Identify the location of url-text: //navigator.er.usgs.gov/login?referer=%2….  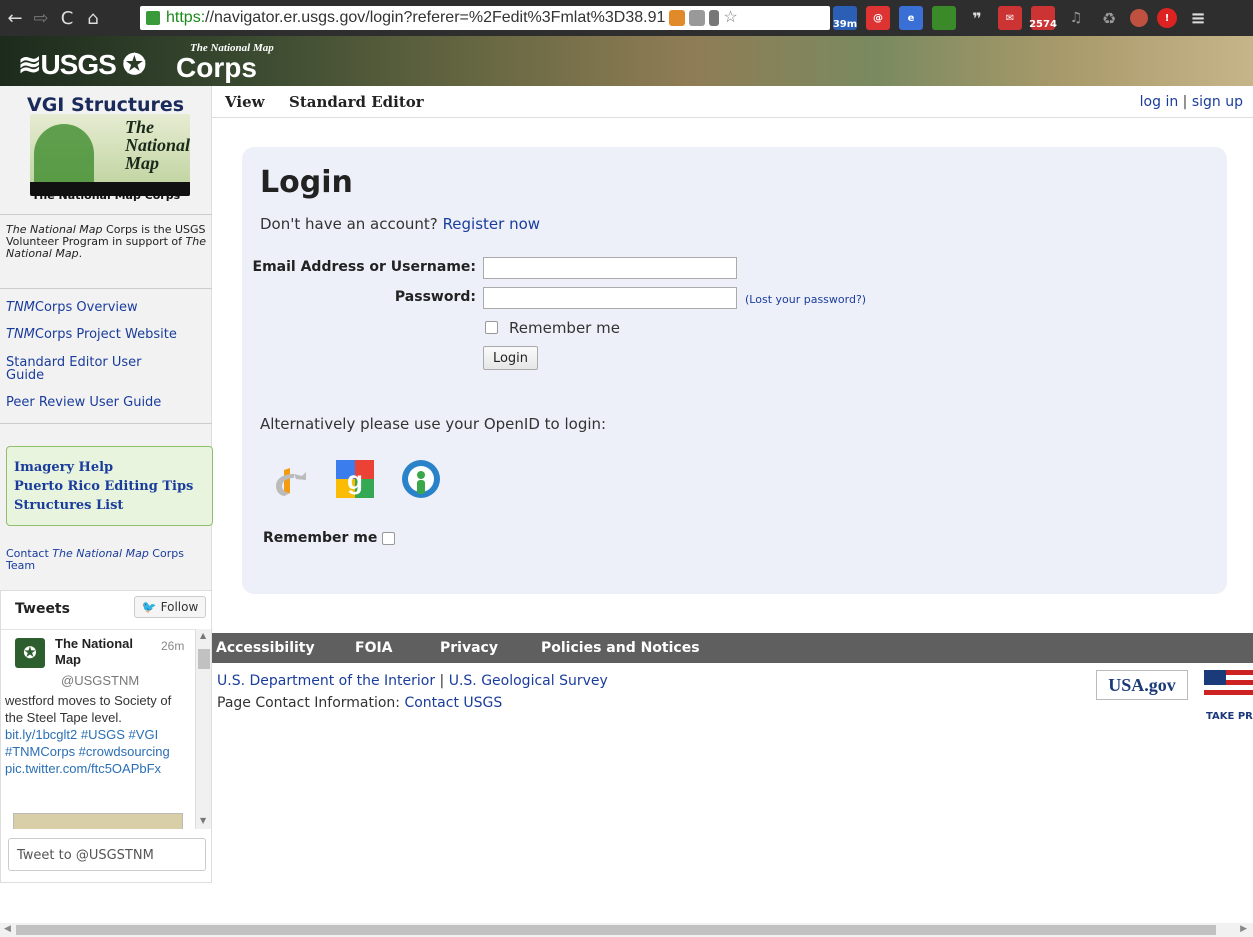
(435, 17).